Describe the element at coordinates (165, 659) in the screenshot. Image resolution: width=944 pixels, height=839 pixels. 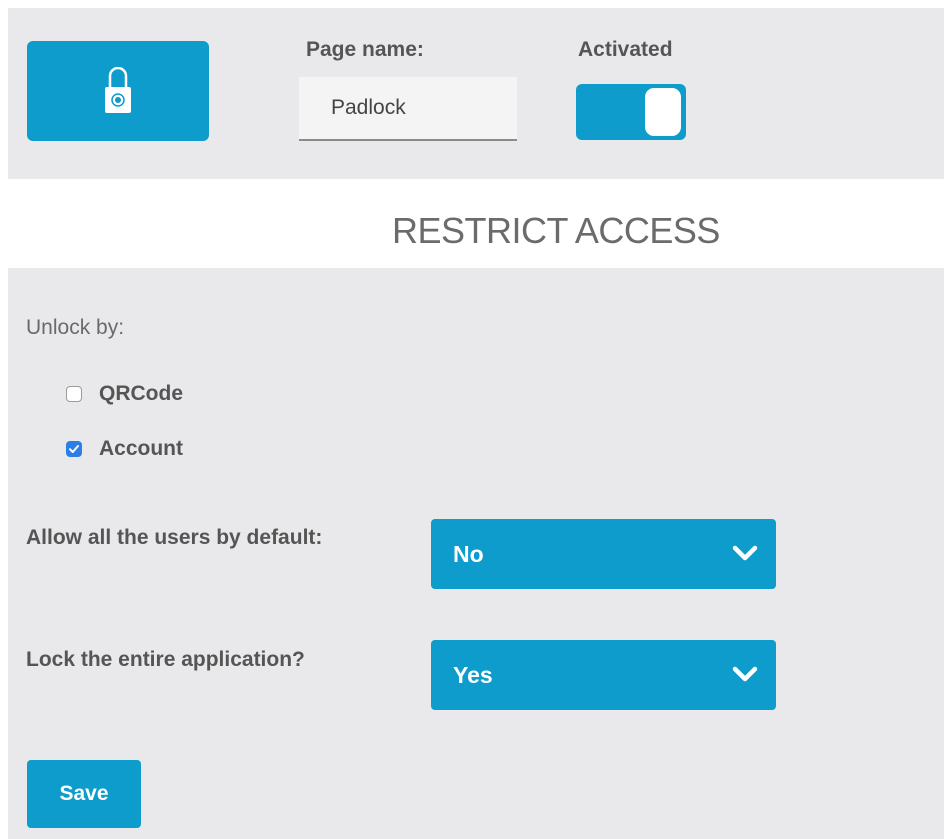
I see `lock-entire-app-label: Lock the entire application?` at that location.